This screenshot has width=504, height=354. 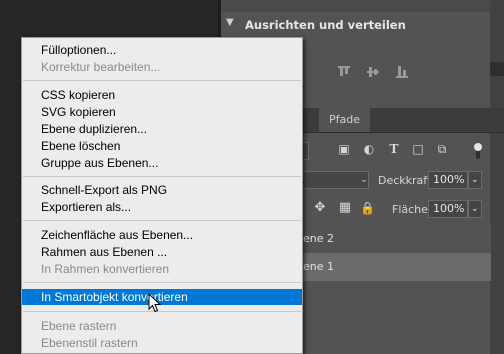 What do you see at coordinates (162, 112) in the screenshot?
I see `menu-item-copy-svg: SVG kopieren` at bounding box center [162, 112].